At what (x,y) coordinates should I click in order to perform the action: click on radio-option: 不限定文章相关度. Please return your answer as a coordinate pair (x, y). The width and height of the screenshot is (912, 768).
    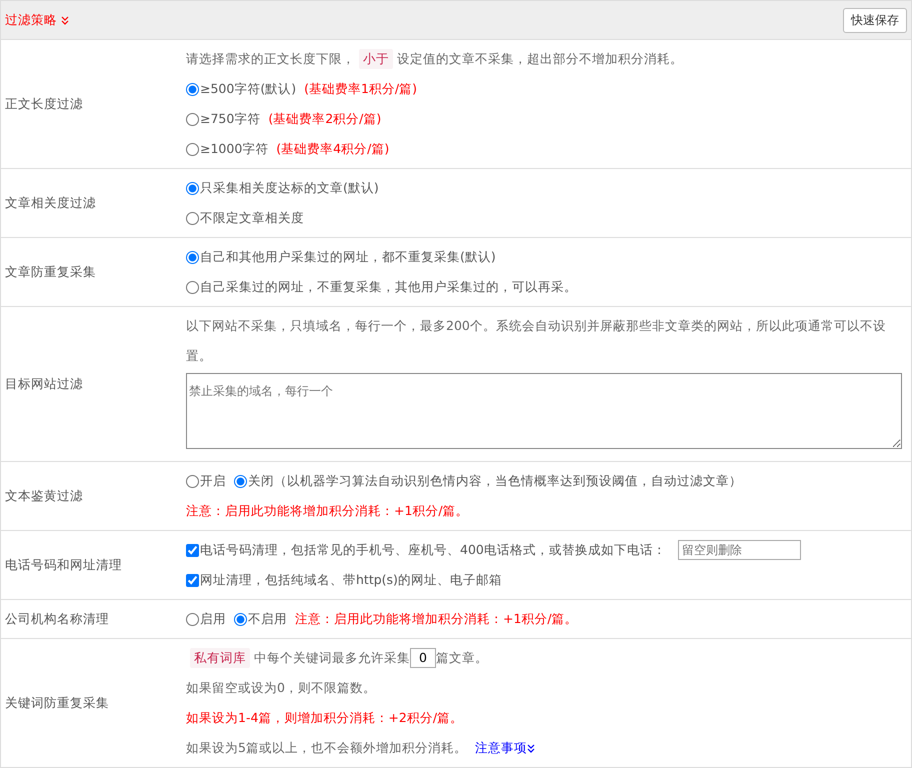
    Looking at the image, I should click on (245, 218).